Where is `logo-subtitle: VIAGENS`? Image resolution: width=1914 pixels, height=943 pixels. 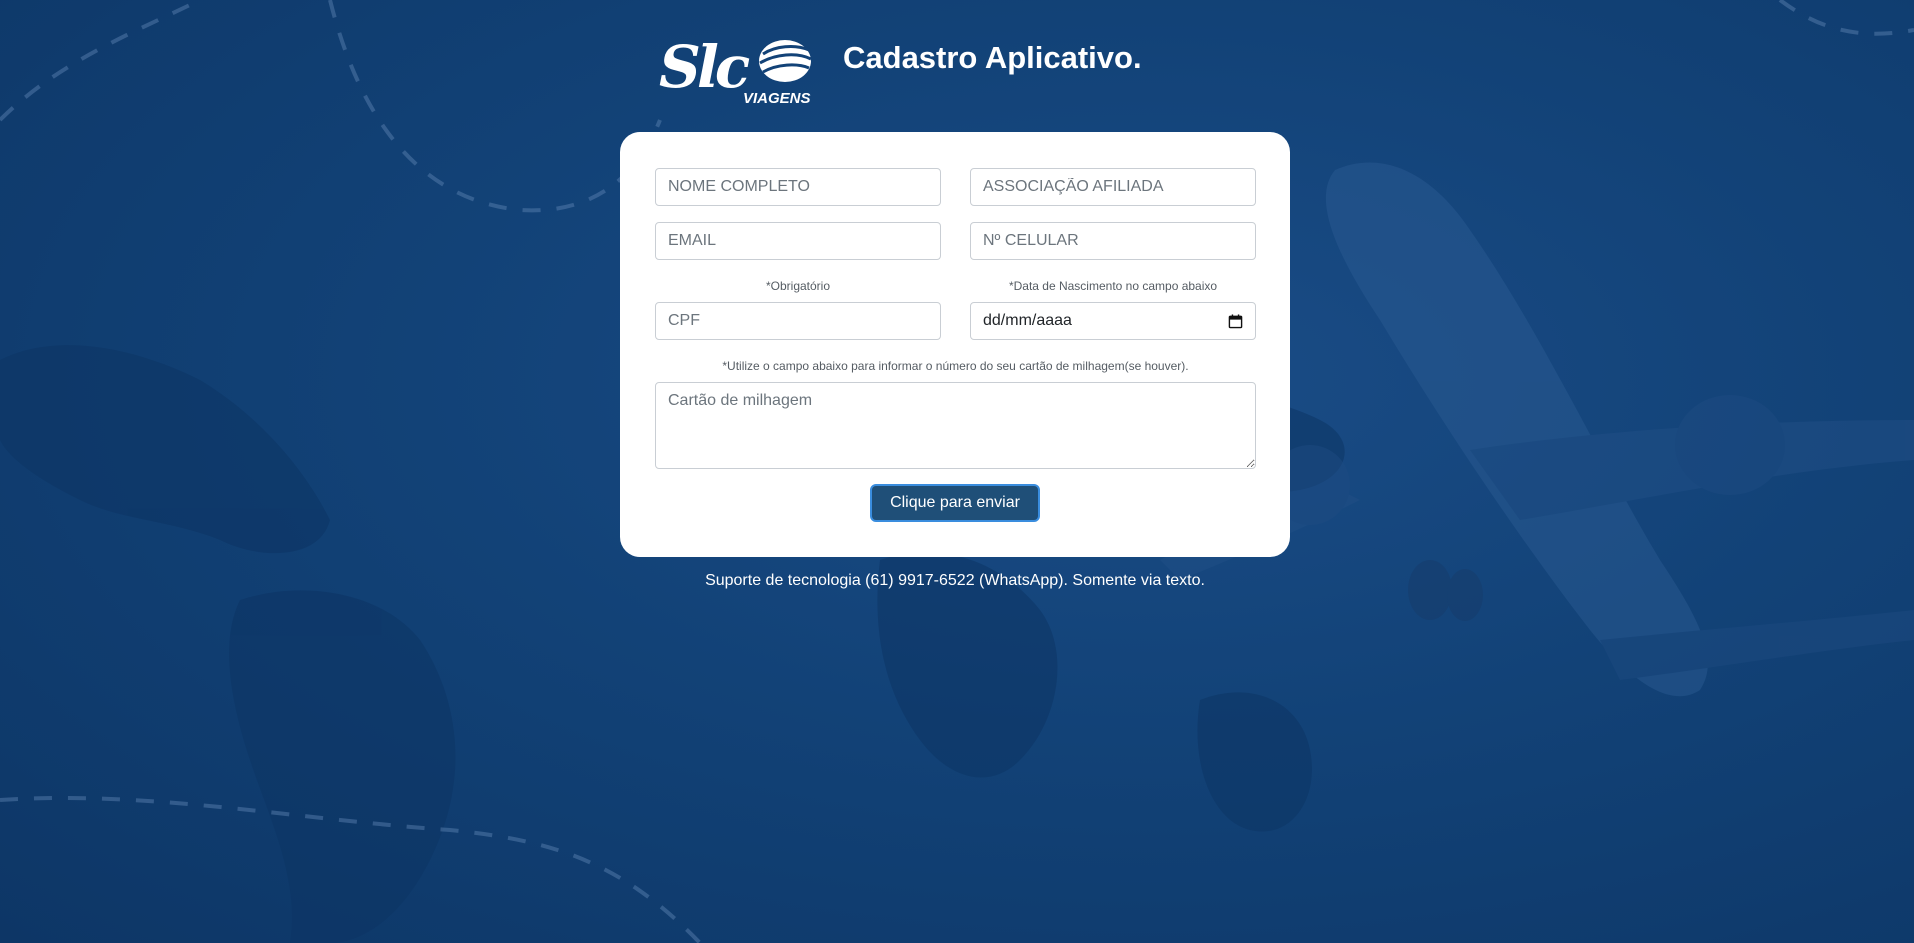
logo-subtitle: VIAGENS is located at coordinates (777, 98).